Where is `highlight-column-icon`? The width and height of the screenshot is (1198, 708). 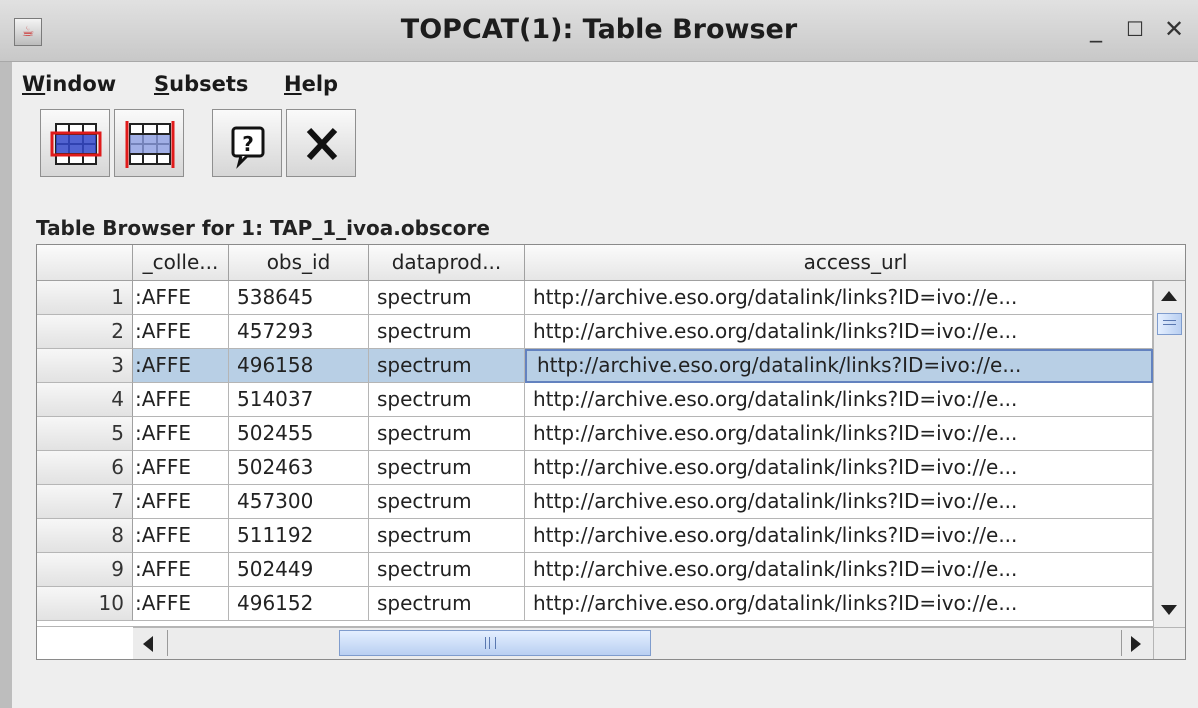
highlight-column-icon is located at coordinates (150, 144).